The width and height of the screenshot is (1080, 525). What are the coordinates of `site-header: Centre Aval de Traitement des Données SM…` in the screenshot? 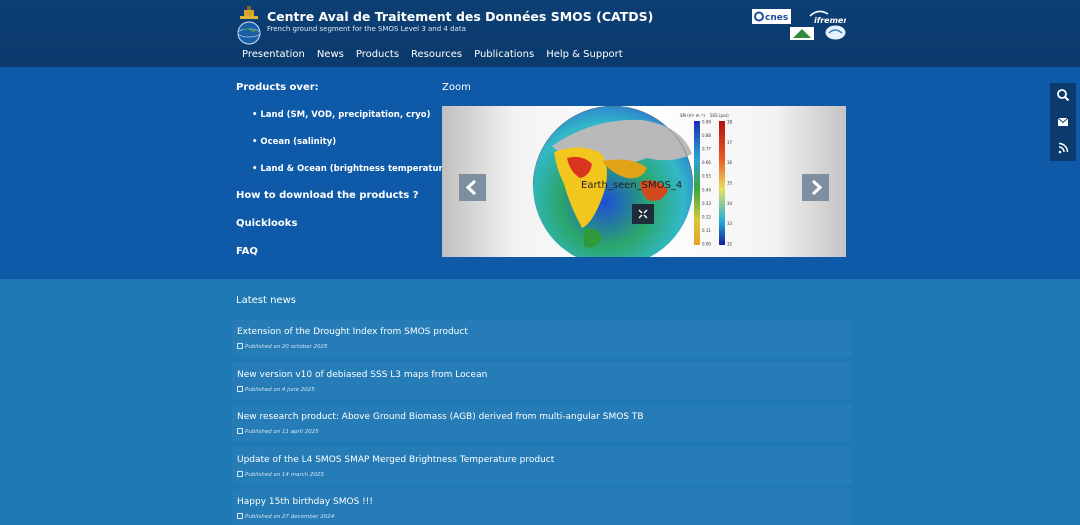 It's located at (540, 33).